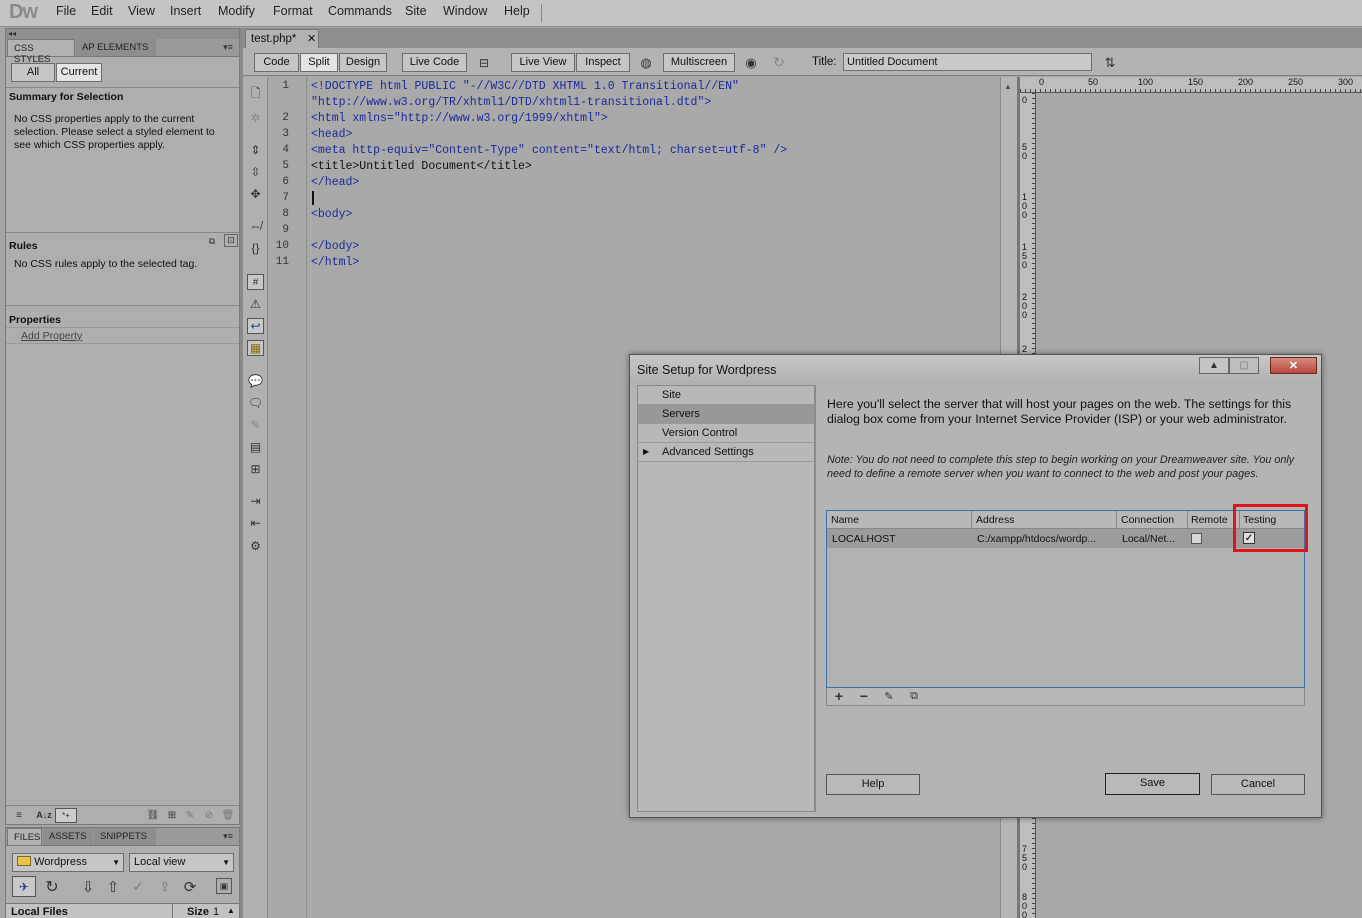 The height and width of the screenshot is (918, 1362). What do you see at coordinates (224, 886) in the screenshot?
I see `expand-icon: ▣` at bounding box center [224, 886].